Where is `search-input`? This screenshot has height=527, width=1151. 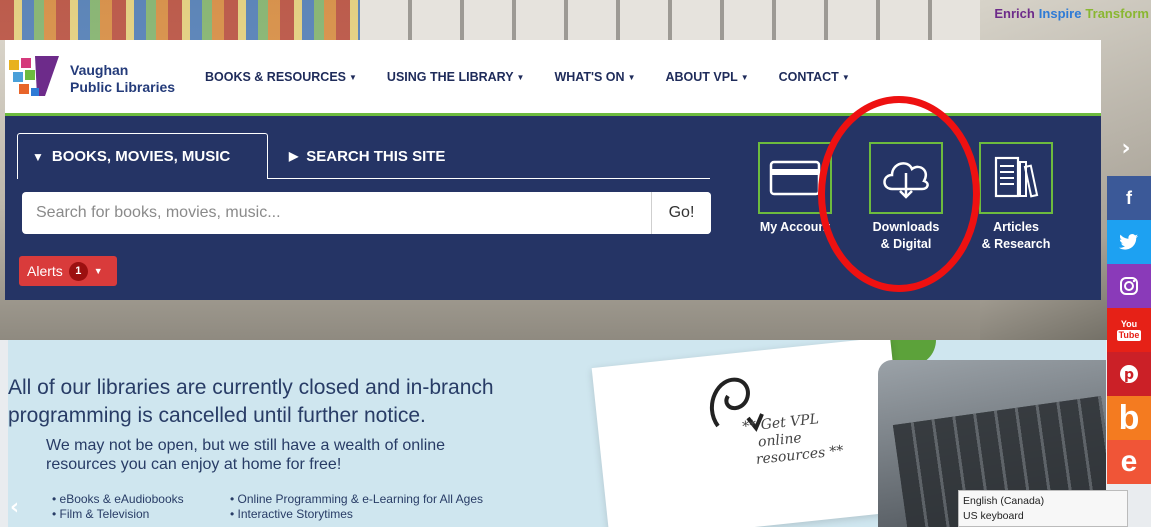
search-input is located at coordinates (336, 213).